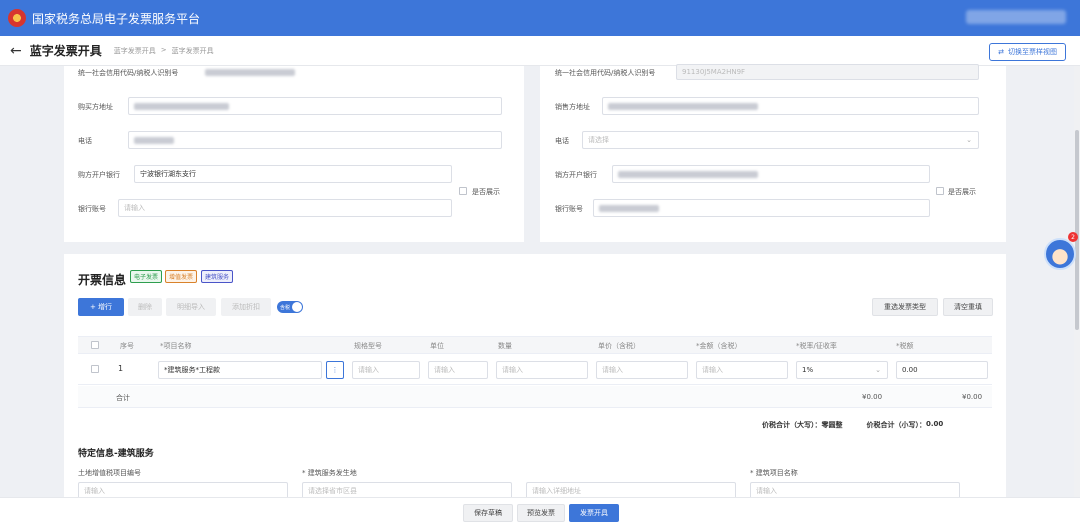  Describe the element at coordinates (540, 51) in the screenshot. I see `page-header: ← 蓝字发票开具 蓝字发票开具 > 蓝字发票开具 ⇄ 切换至票样视图` at that location.